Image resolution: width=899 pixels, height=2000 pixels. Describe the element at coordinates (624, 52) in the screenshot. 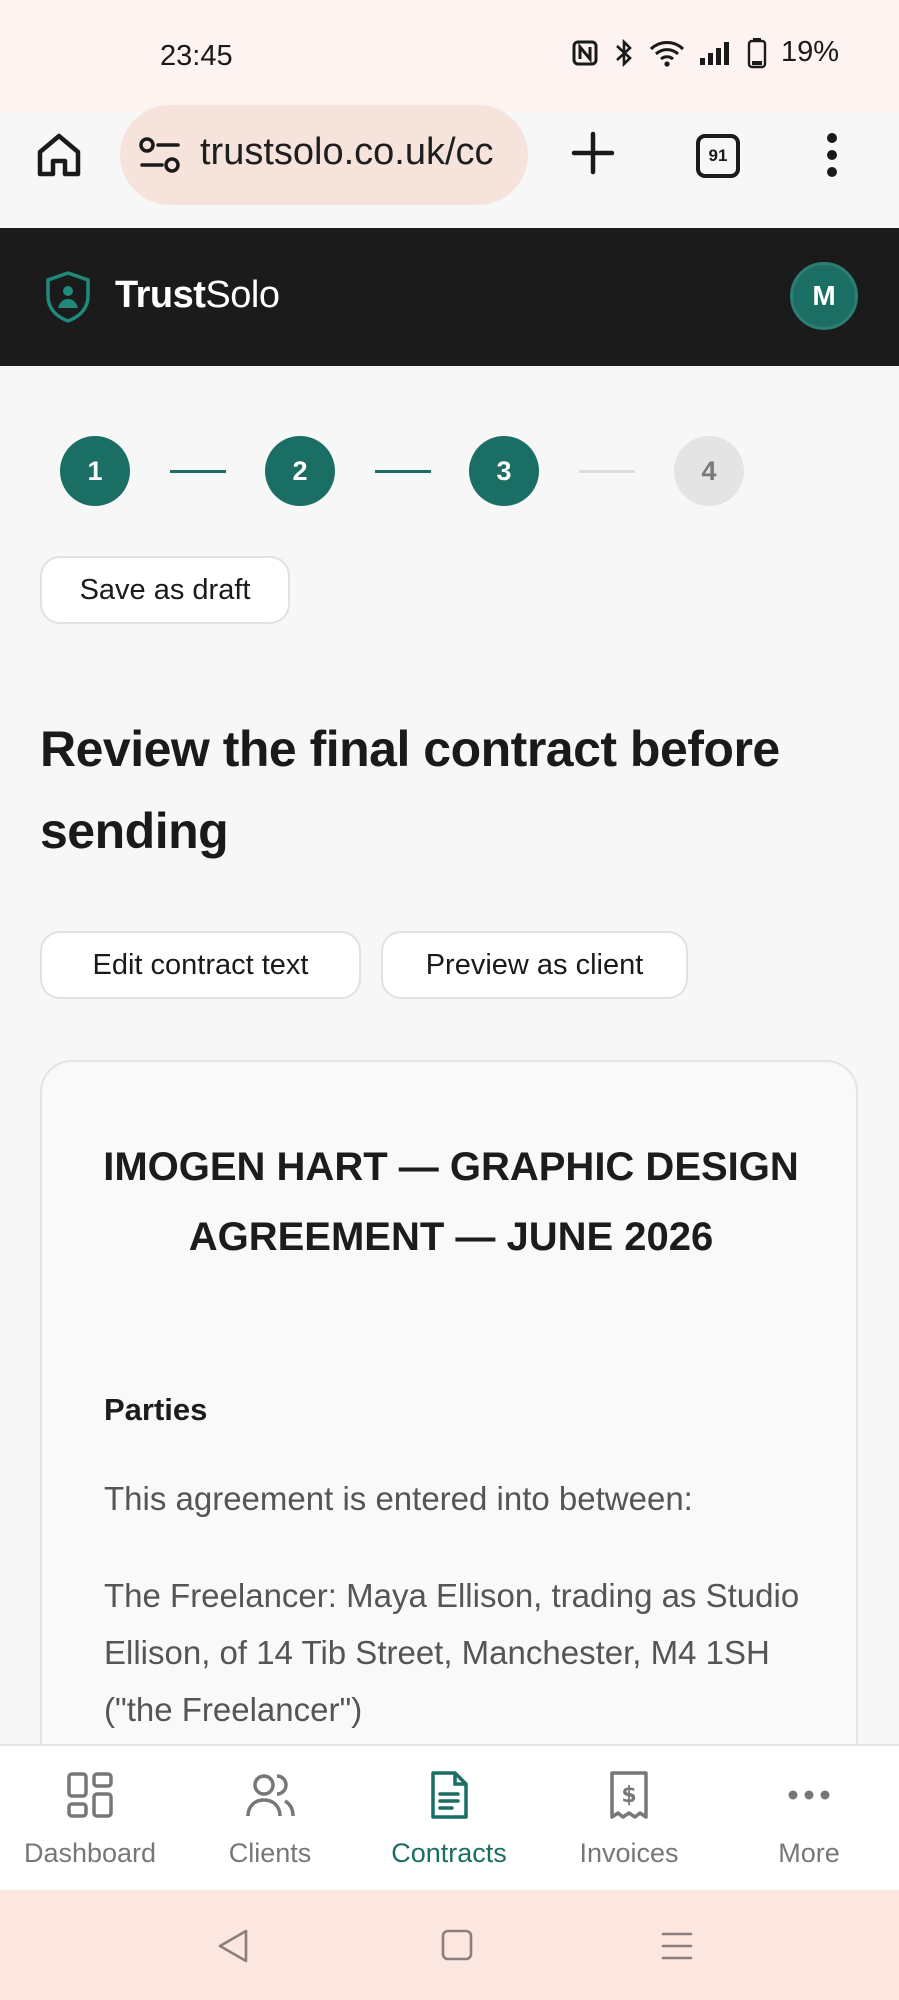

I see `bluetooth-icon` at that location.